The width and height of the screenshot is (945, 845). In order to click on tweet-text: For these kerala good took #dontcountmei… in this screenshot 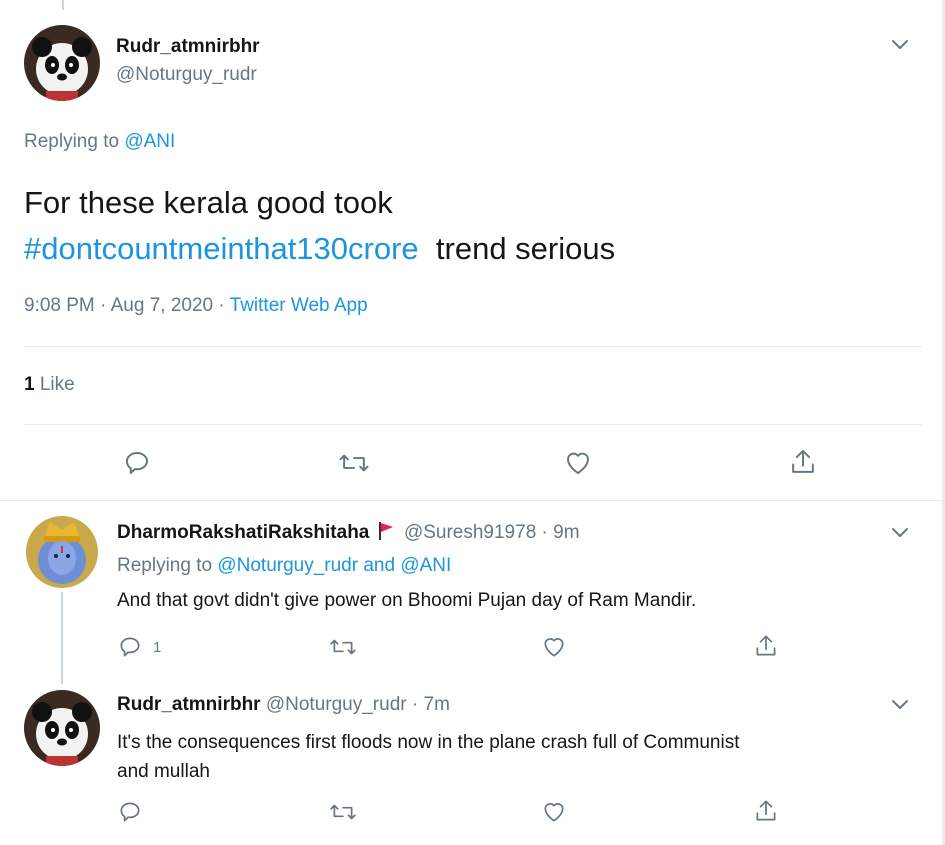, I will do `click(319, 226)`.